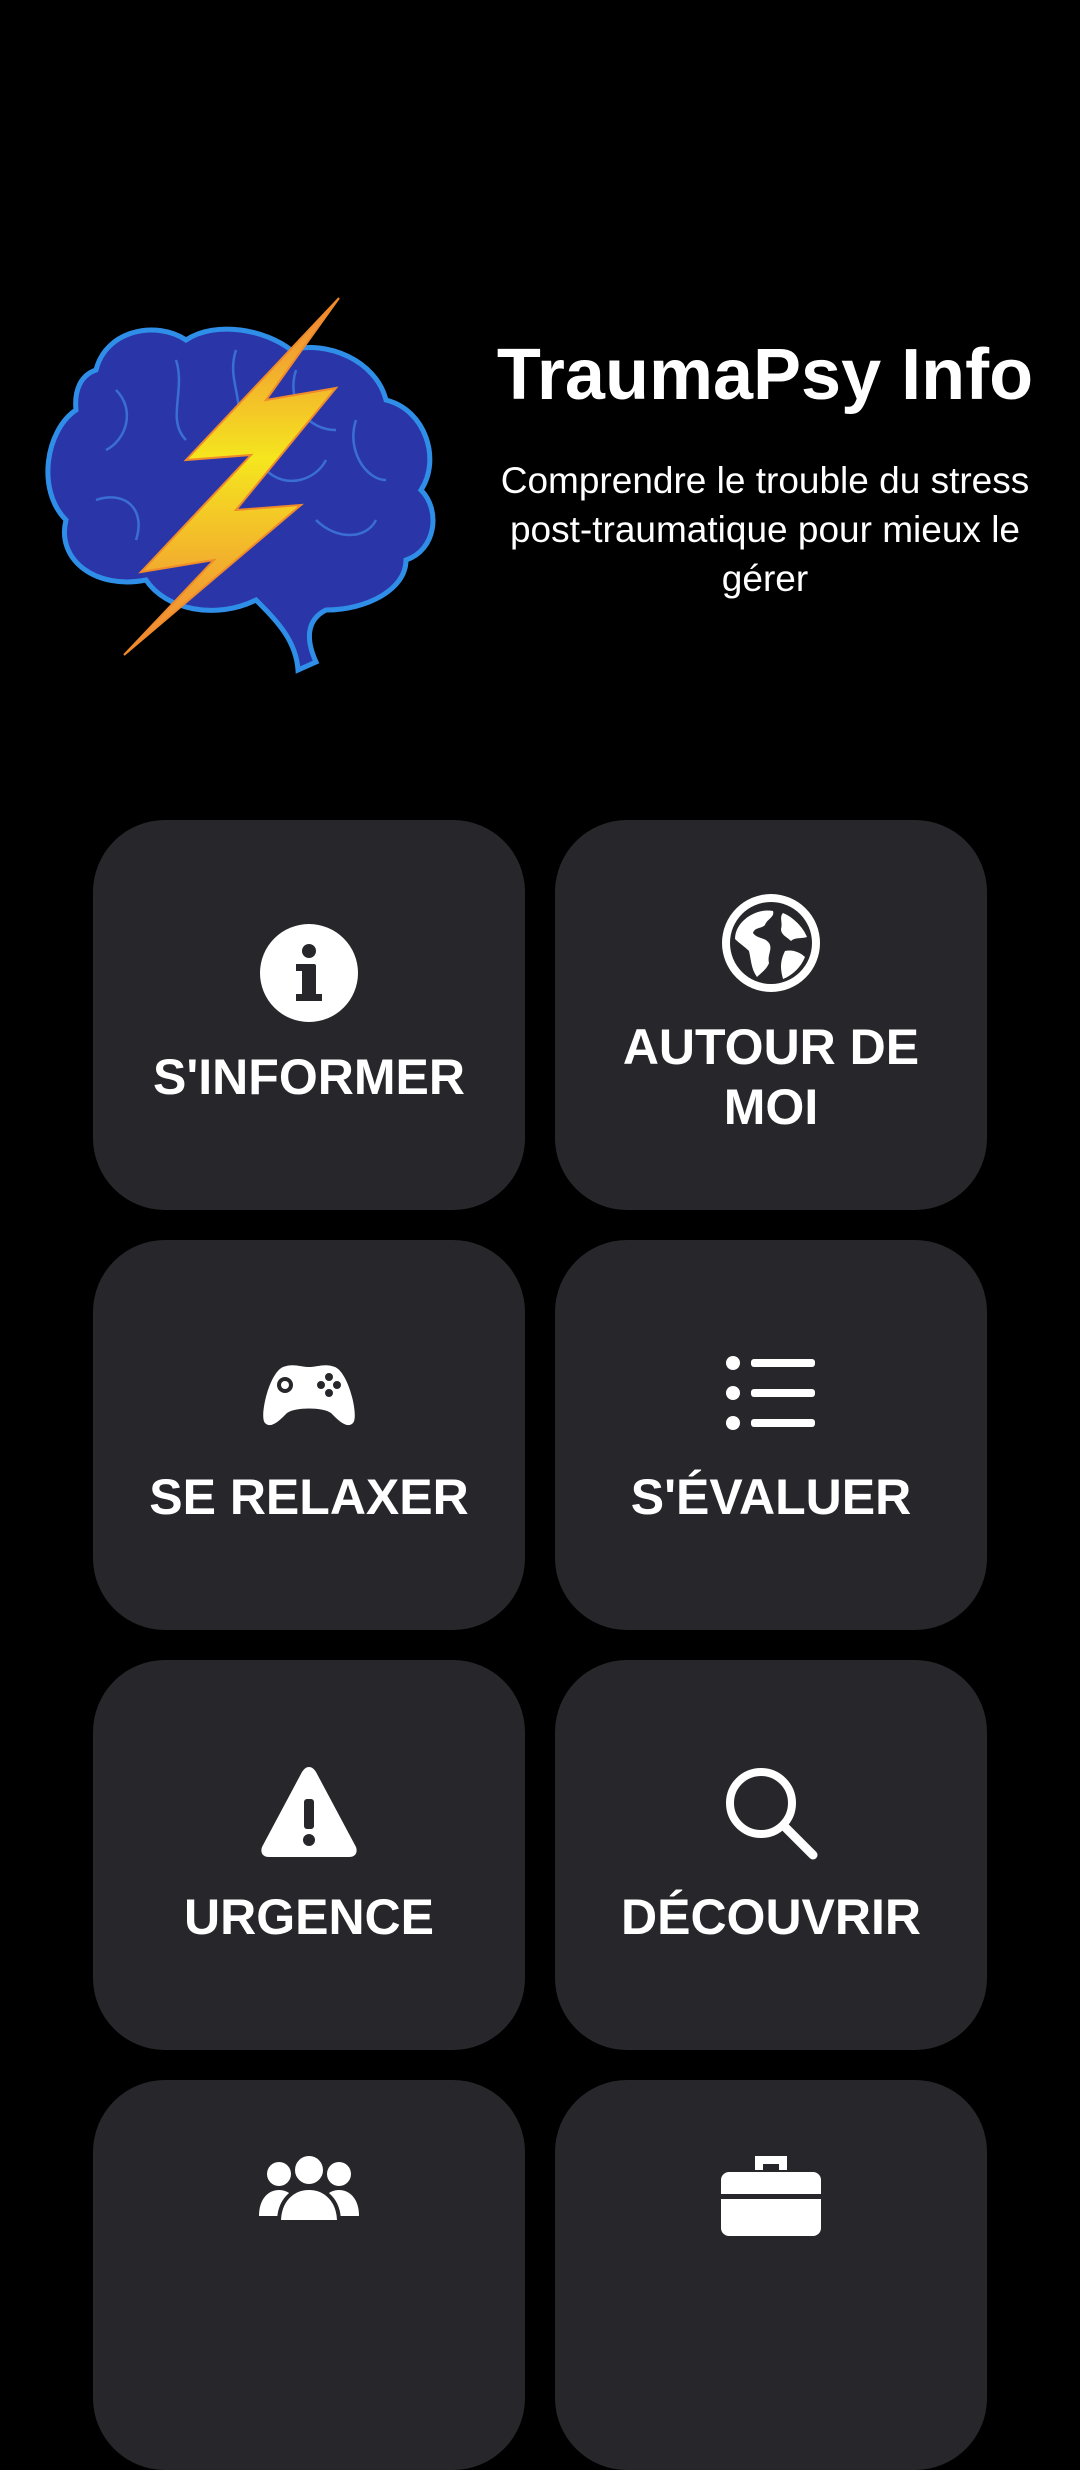  I want to click on tile-urgence: URGENCE, so click(309, 1855).